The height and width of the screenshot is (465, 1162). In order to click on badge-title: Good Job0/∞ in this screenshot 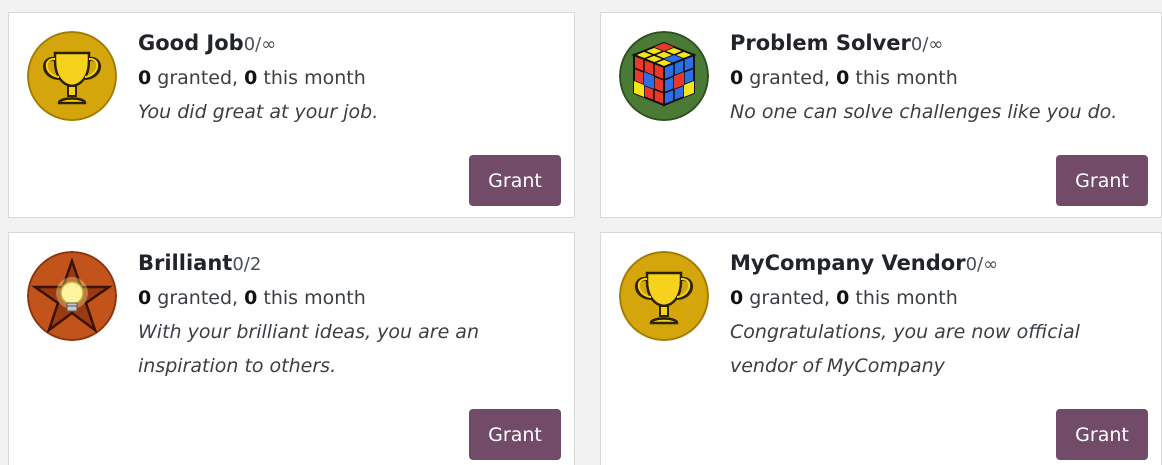, I will do `click(349, 44)`.